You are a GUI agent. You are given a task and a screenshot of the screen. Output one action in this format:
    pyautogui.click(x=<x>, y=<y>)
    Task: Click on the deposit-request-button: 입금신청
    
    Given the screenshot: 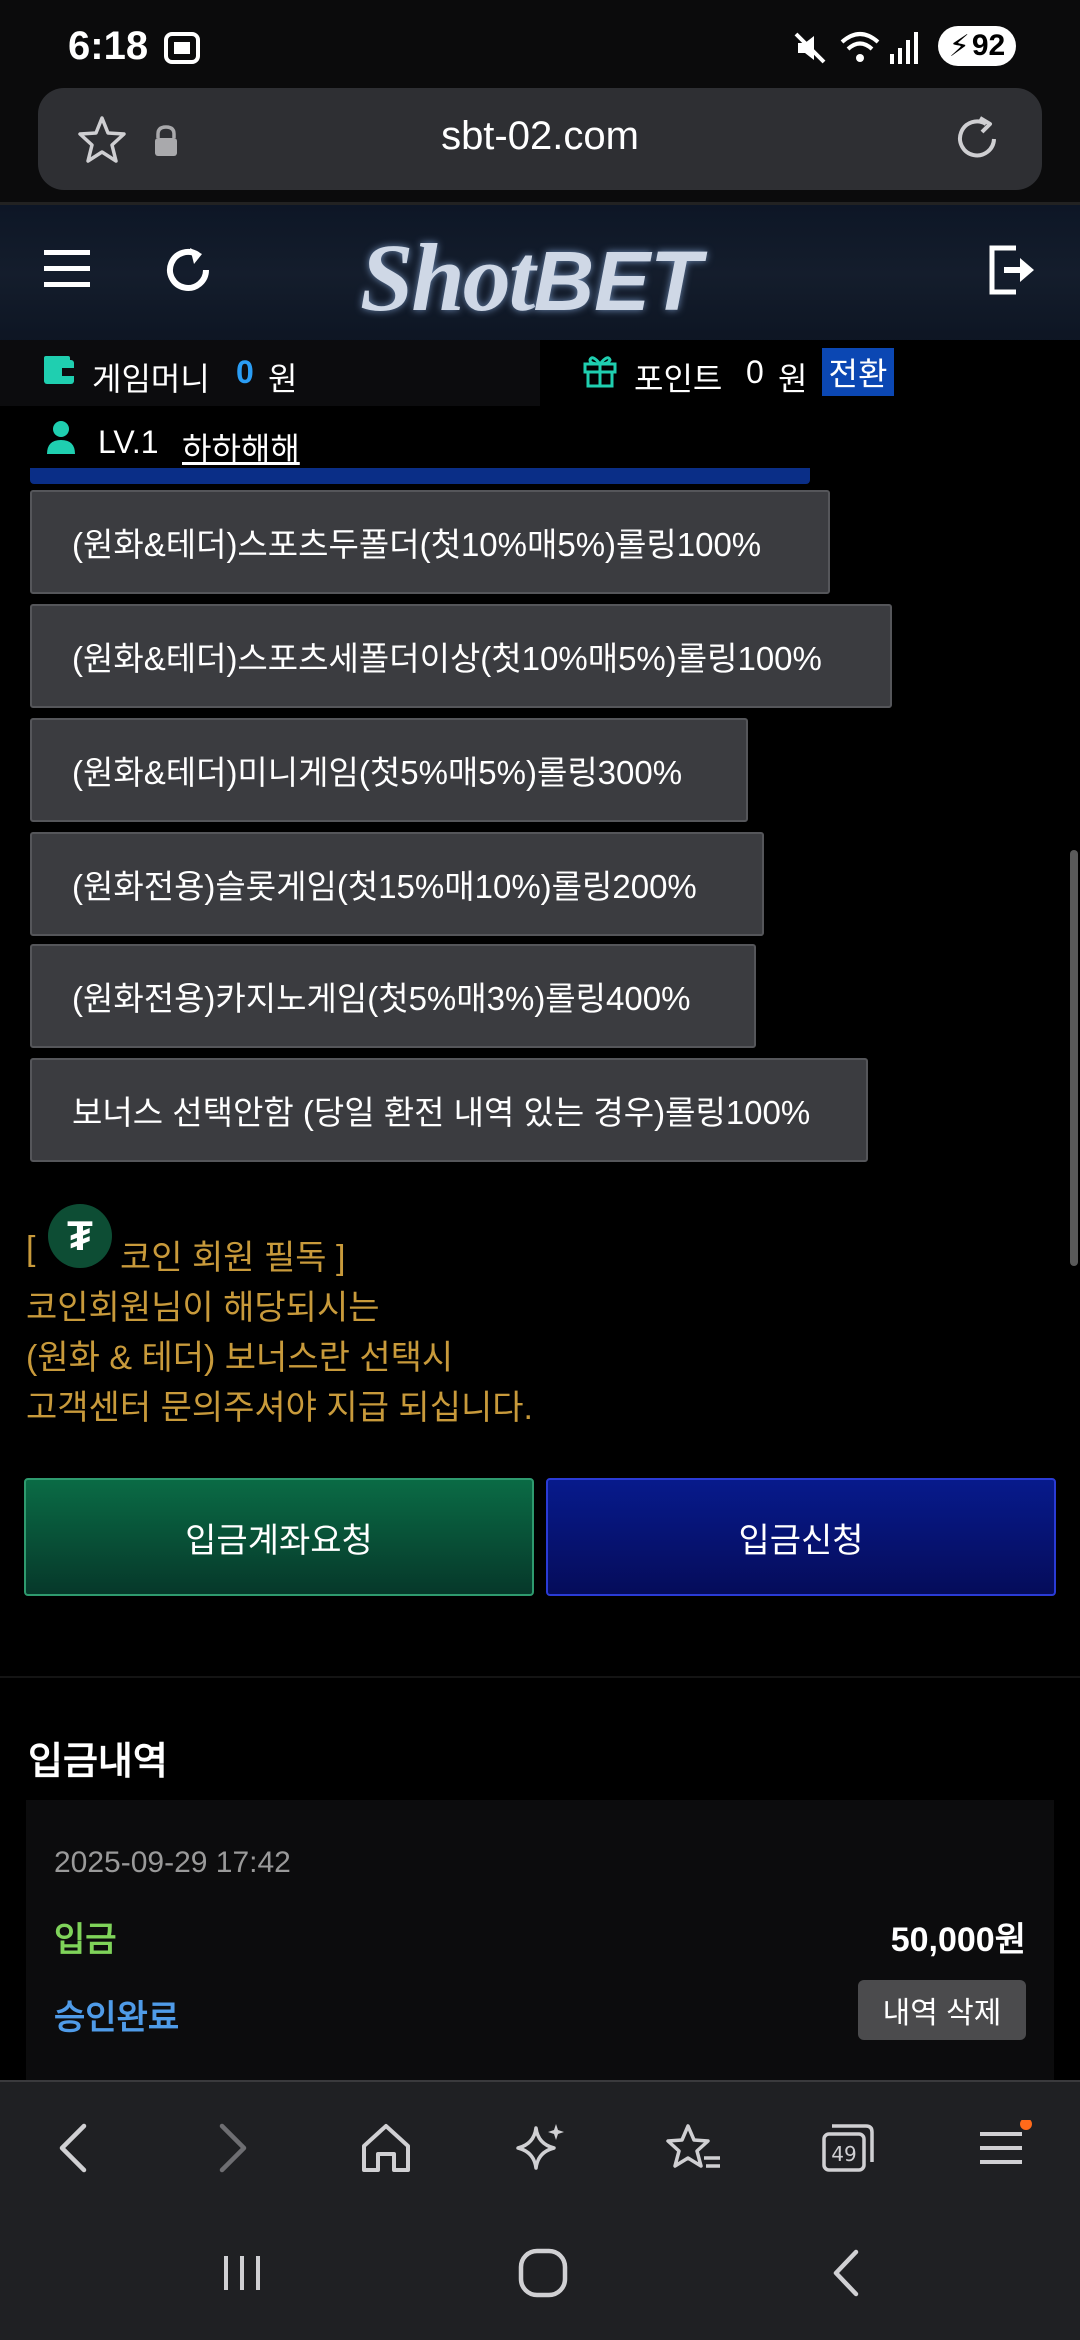 What is the action you would take?
    pyautogui.click(x=801, y=1537)
    